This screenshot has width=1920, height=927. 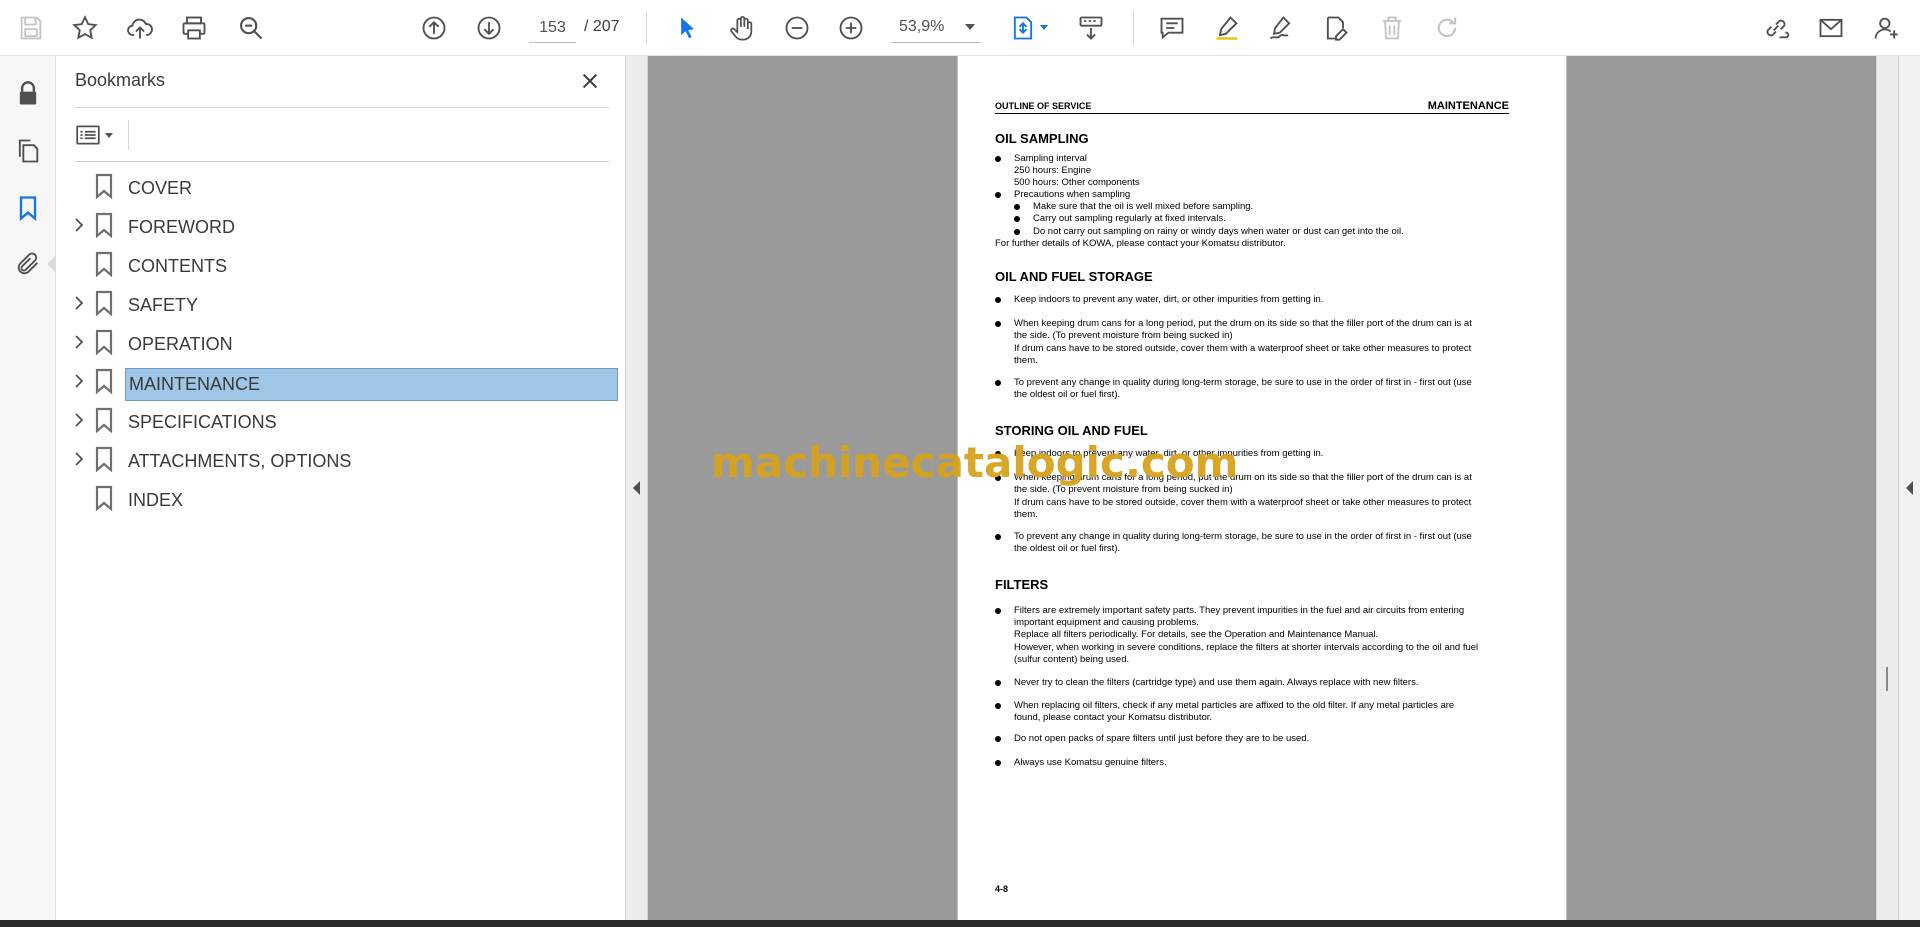 What do you see at coordinates (1281, 28) in the screenshot?
I see `sign-icon` at bounding box center [1281, 28].